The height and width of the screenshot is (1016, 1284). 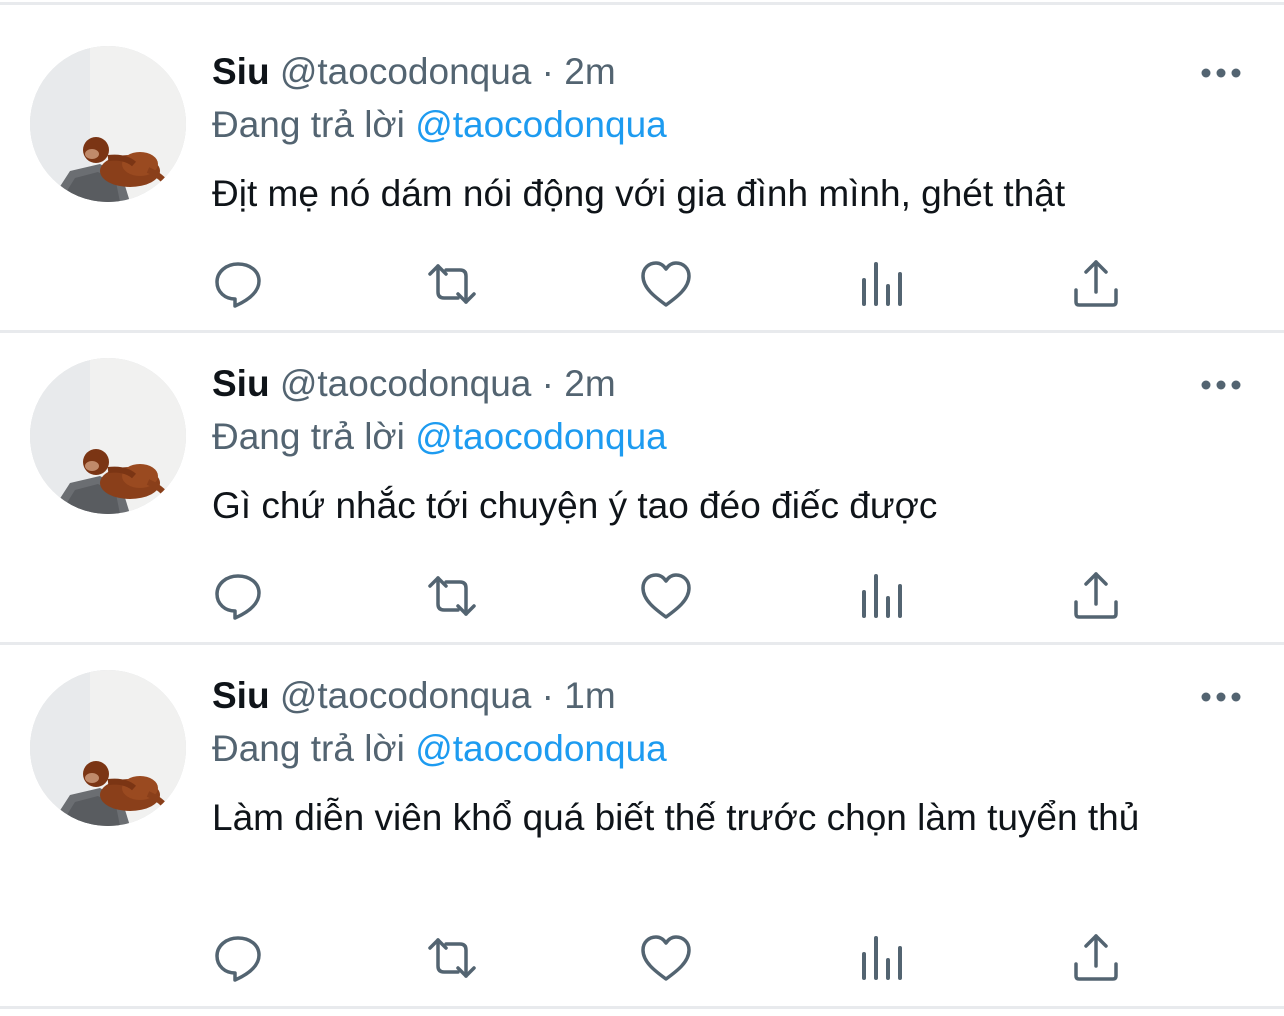 What do you see at coordinates (589, 695) in the screenshot?
I see `timestamp: 1m` at bounding box center [589, 695].